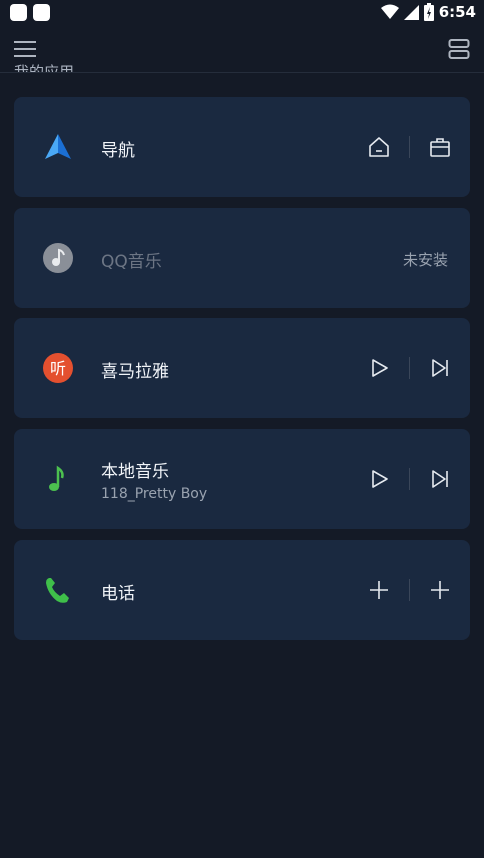  I want to click on clock: 6:54, so click(457, 12).